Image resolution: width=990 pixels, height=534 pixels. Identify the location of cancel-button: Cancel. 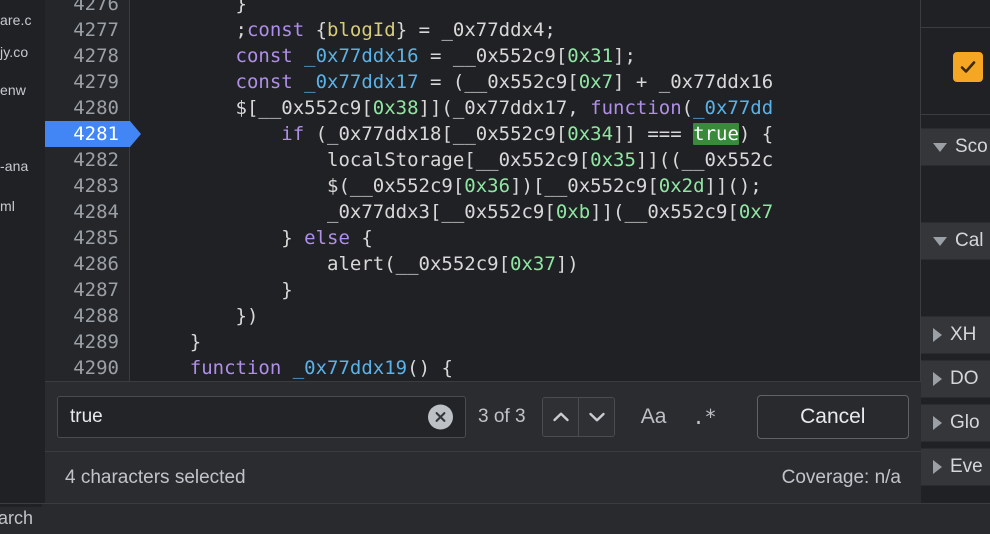
(832, 416).